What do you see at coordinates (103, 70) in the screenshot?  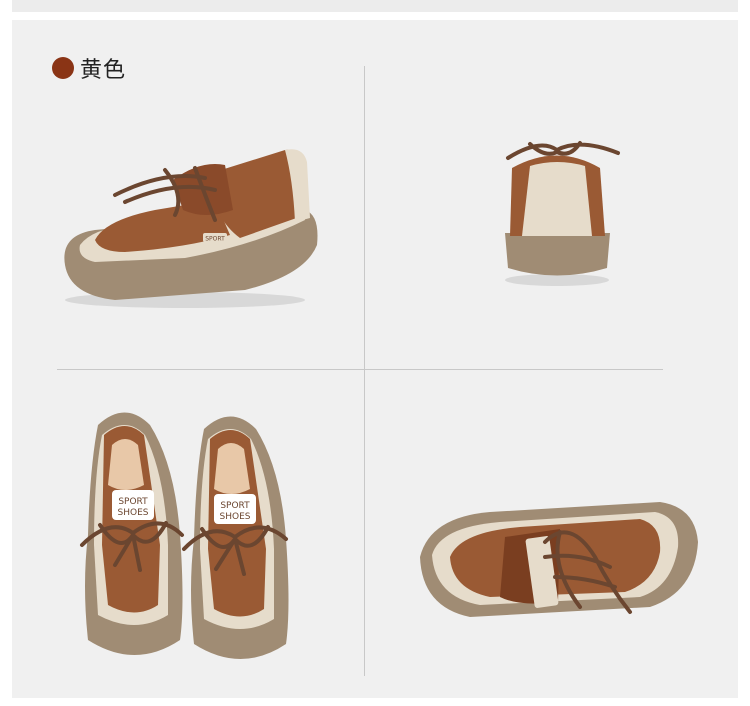 I see `color-label: 黄色` at bounding box center [103, 70].